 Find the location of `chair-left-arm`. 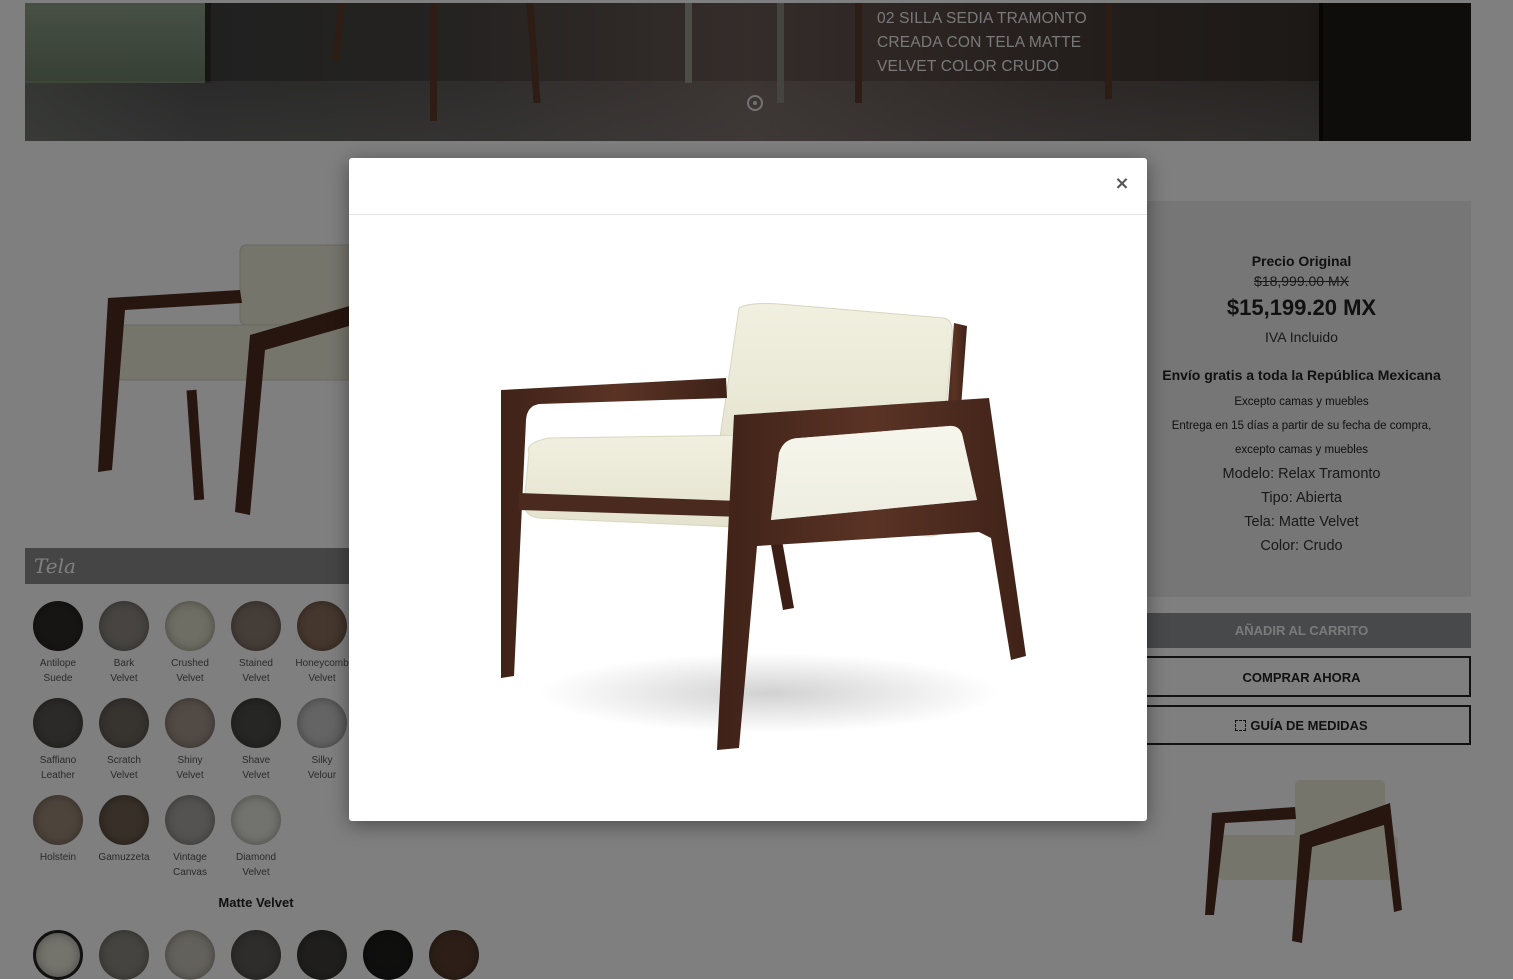

chair-left-arm is located at coordinates (614, 528).